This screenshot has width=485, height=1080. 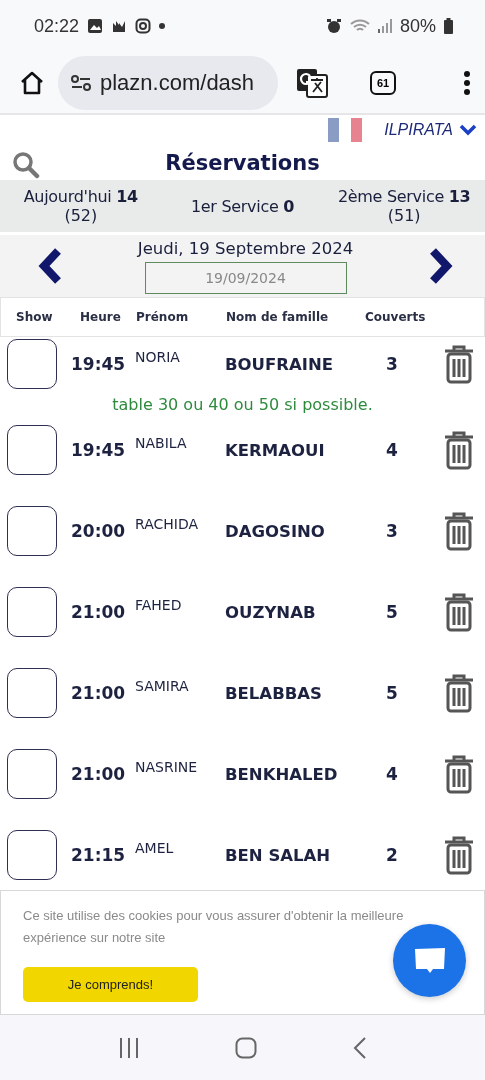 I want to click on signal-icon, so click(x=384, y=26).